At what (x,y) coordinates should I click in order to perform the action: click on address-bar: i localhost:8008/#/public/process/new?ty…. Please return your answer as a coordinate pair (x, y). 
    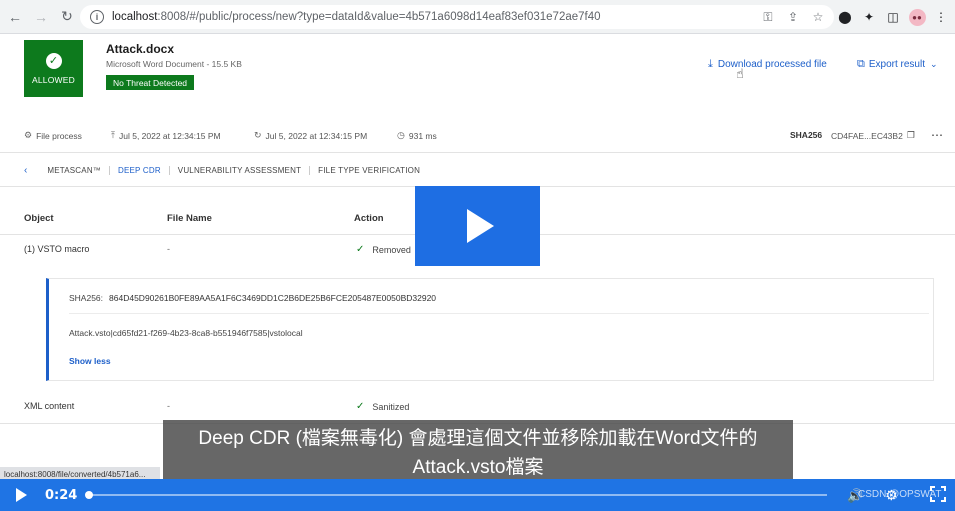
    Looking at the image, I should click on (457, 17).